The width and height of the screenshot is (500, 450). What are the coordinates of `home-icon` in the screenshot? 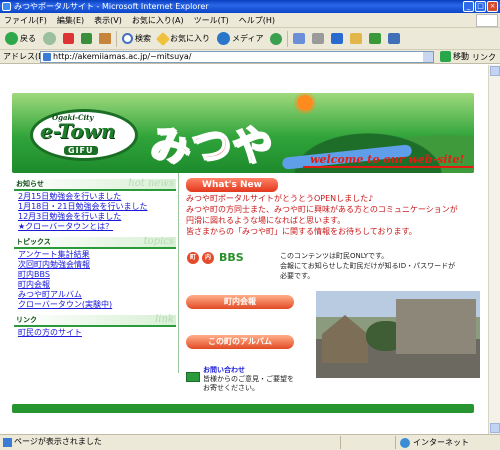 It's located at (105, 38).